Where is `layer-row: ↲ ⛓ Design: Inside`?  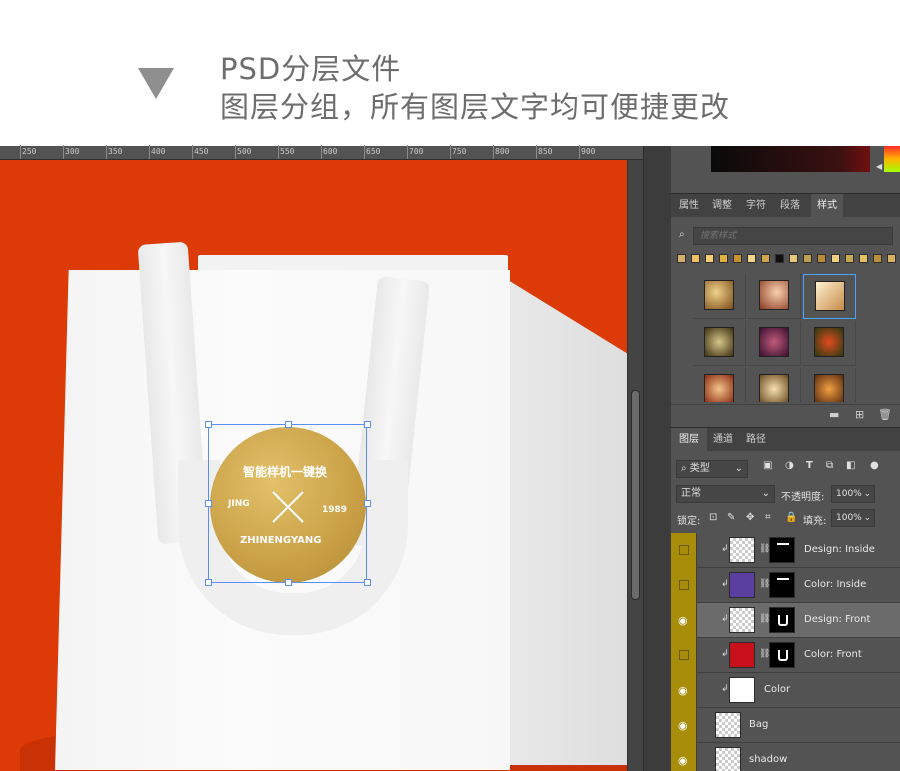
layer-row: ↲ ⛓ Design: Inside is located at coordinates (785, 550).